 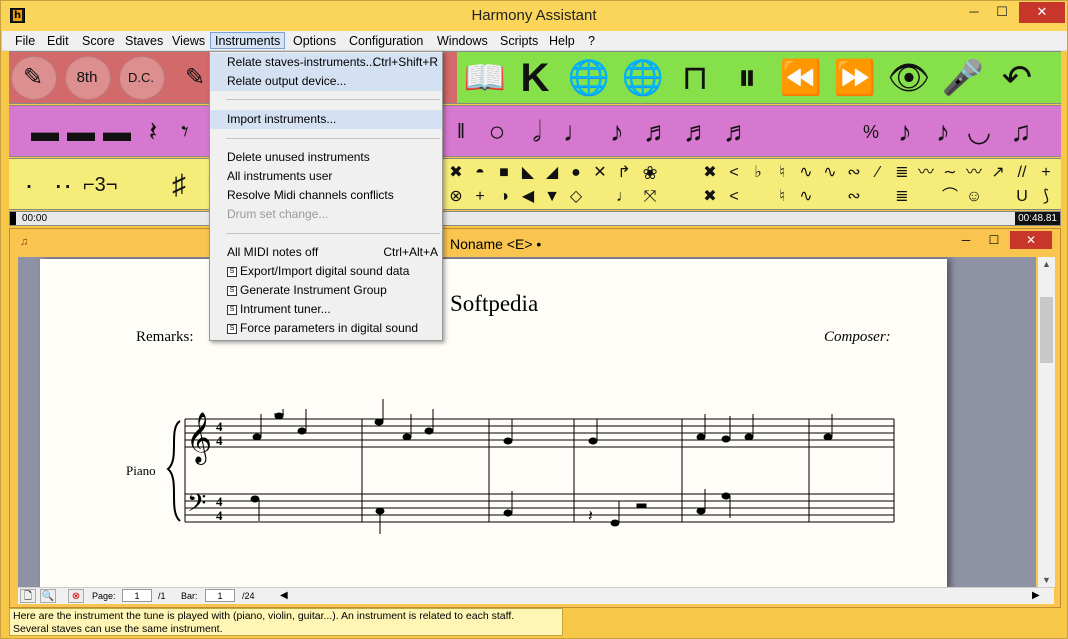 I want to click on page-input, so click(x=137, y=595).